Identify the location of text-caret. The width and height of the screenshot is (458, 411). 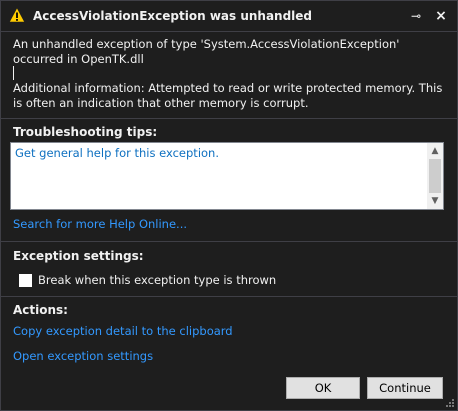
(13, 73).